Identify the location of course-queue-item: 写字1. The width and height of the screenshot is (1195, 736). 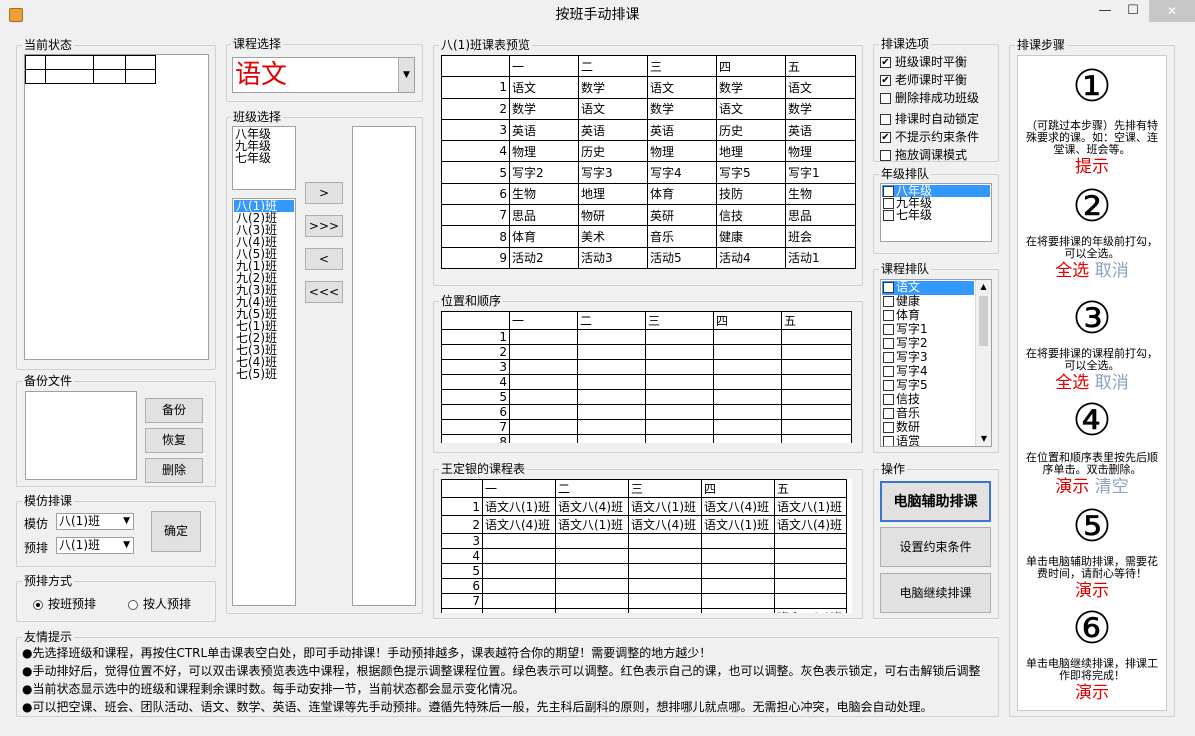
(936, 330).